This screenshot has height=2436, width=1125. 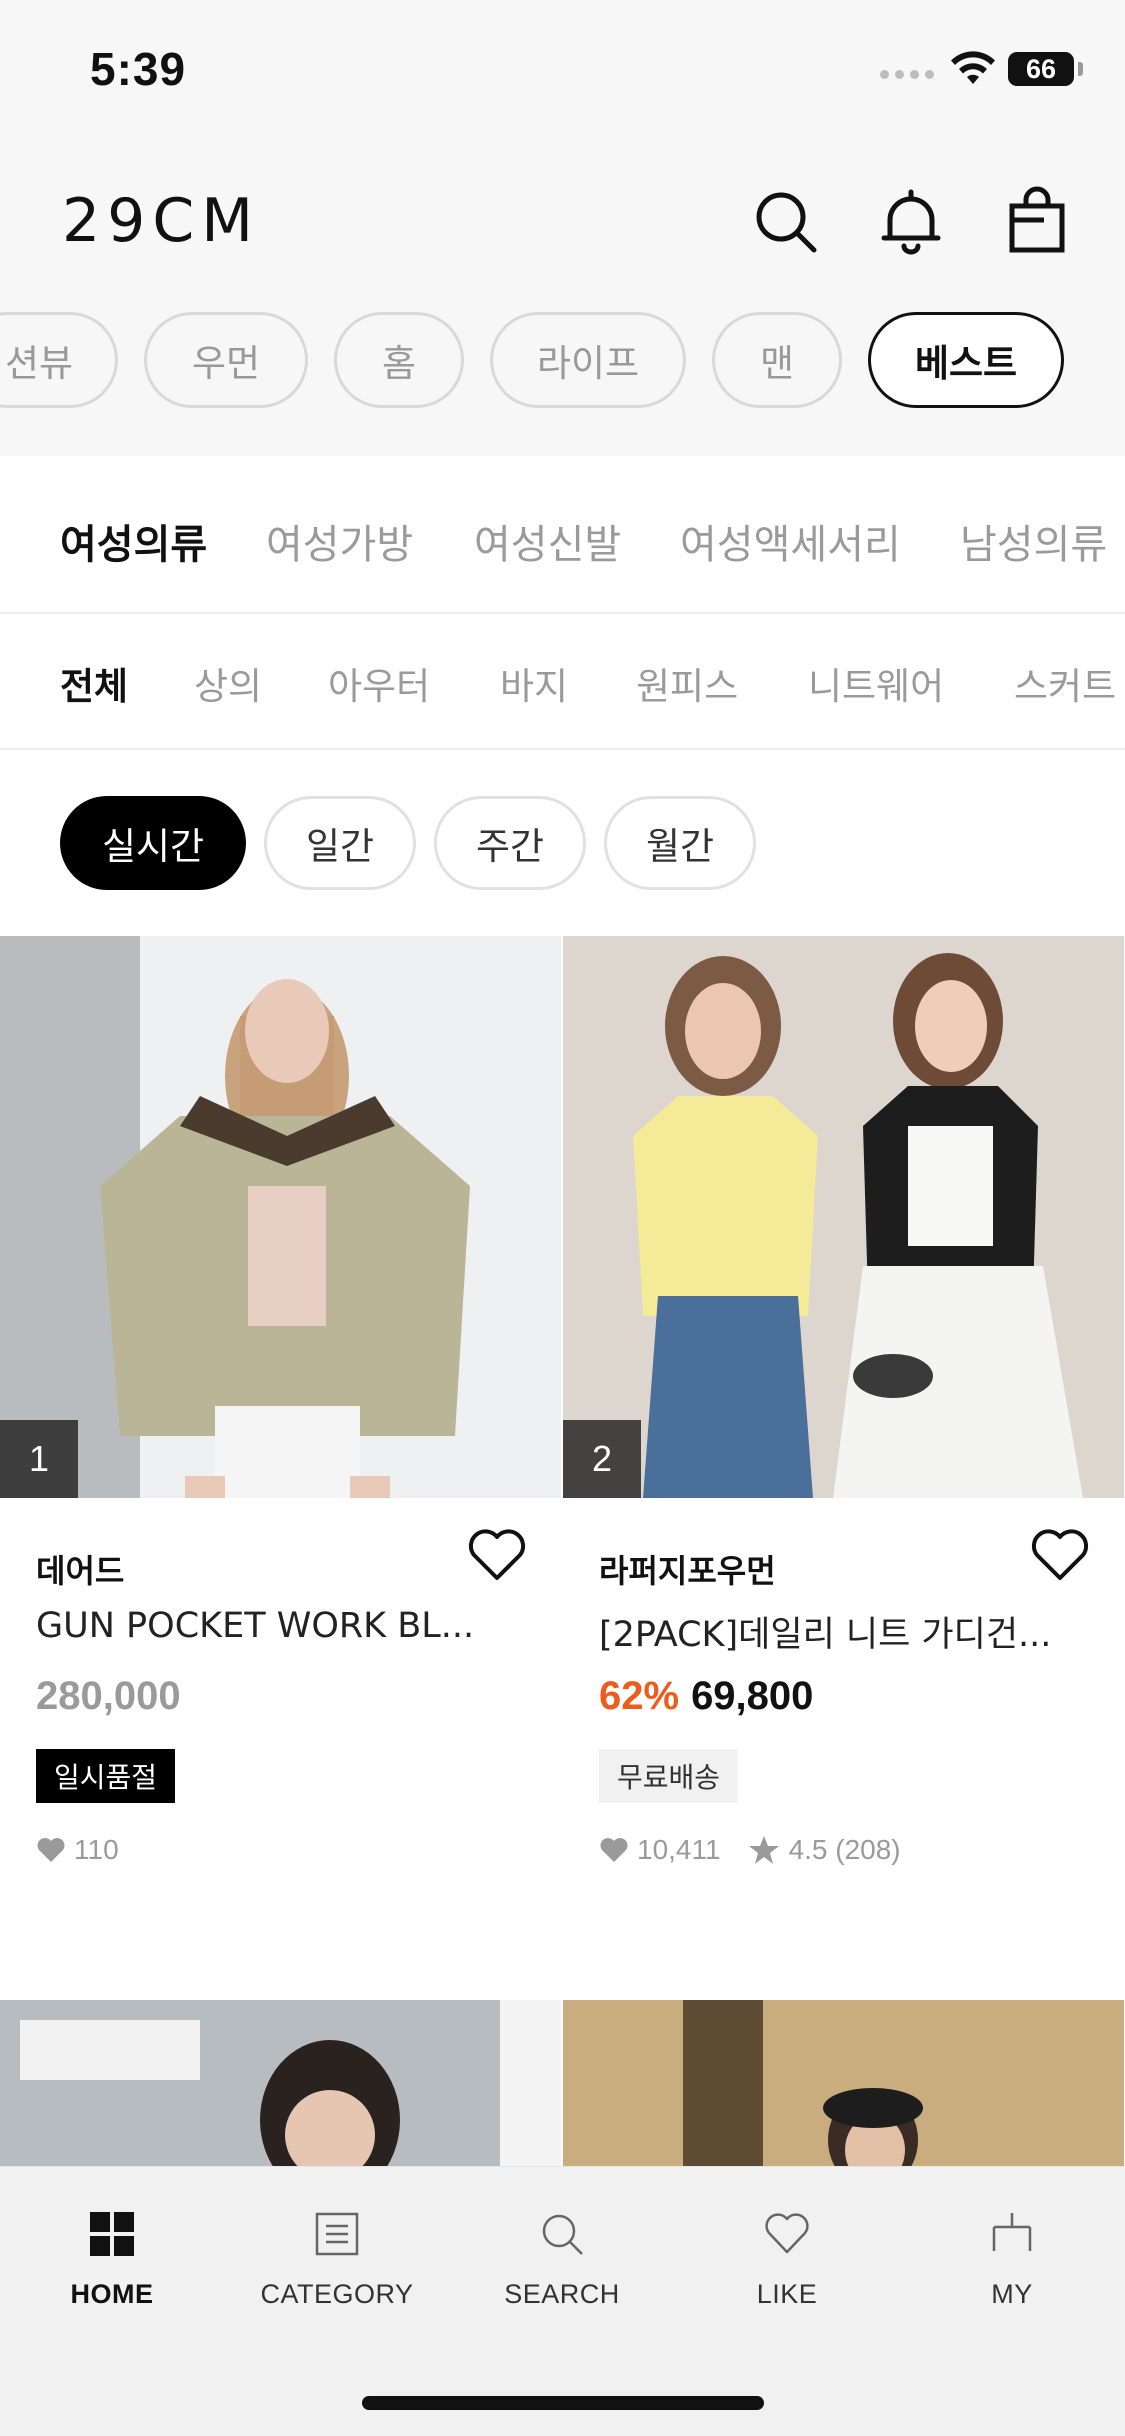 What do you see at coordinates (534, 683) in the screenshot?
I see `subtab-pants: 바지` at bounding box center [534, 683].